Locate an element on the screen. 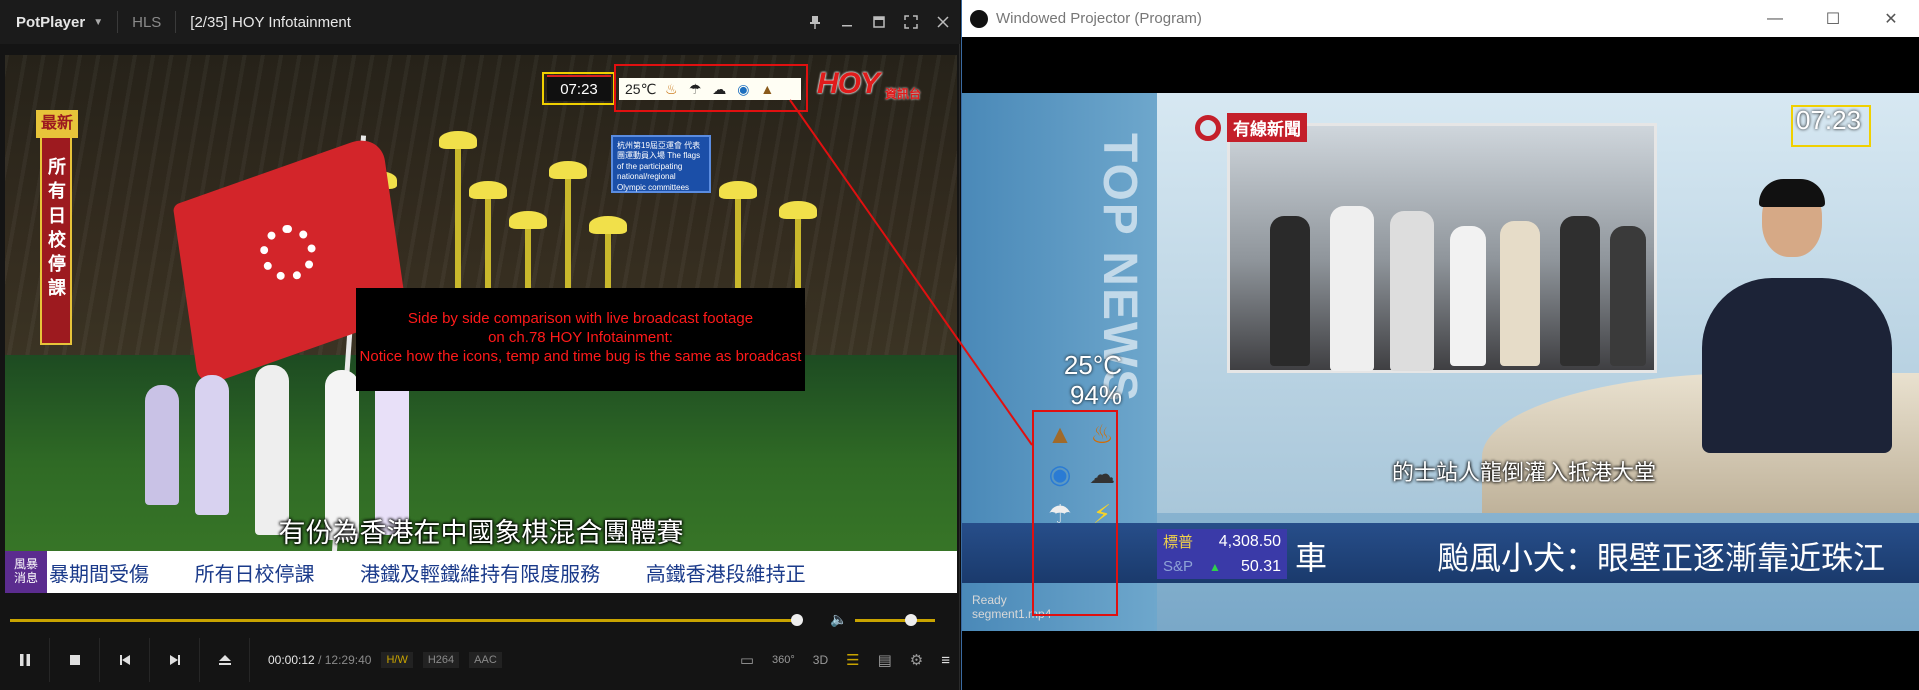 Image resolution: width=1919 pixels, height=690 pixels. subtitle-icon: ▤ is located at coordinates (885, 660).